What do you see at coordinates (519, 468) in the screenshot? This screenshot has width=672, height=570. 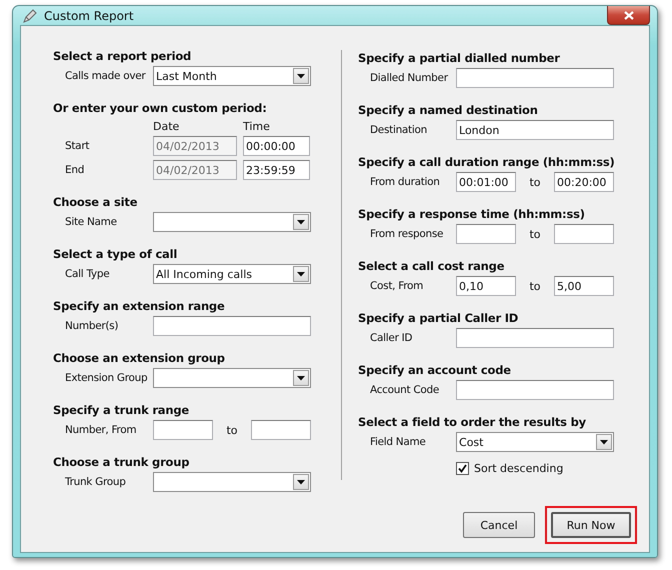 I see `checkbox-label: Sort descending` at bounding box center [519, 468].